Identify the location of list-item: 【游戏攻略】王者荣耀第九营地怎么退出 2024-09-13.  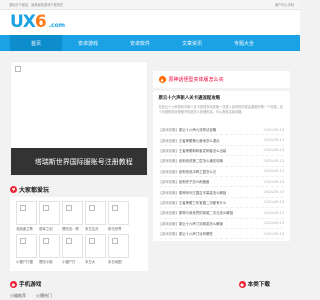
(221, 140).